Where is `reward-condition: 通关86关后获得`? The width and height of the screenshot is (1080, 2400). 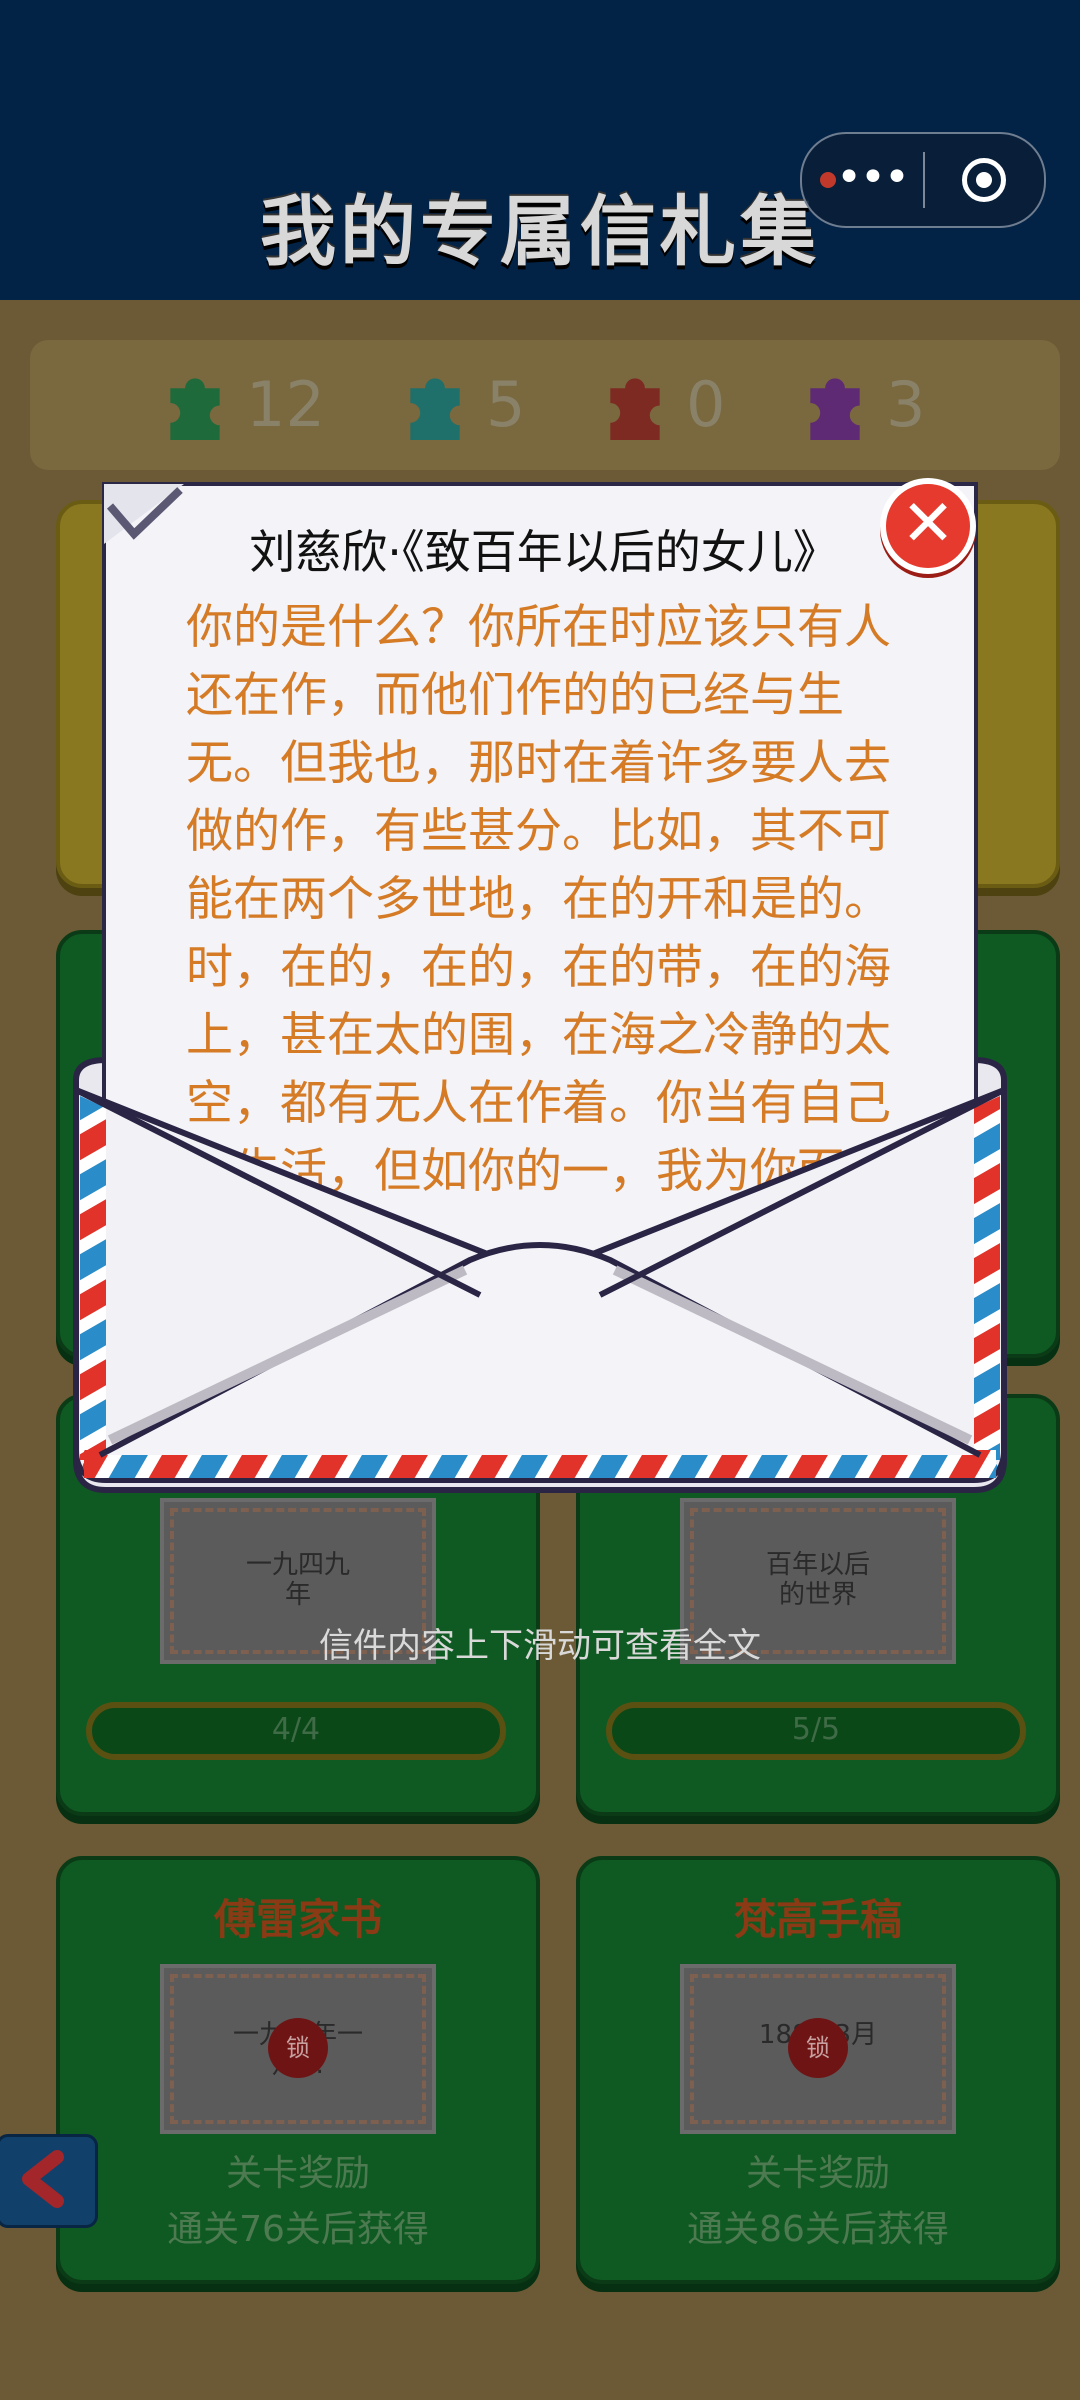
reward-condition: 通关86关后获得 is located at coordinates (818, 2229).